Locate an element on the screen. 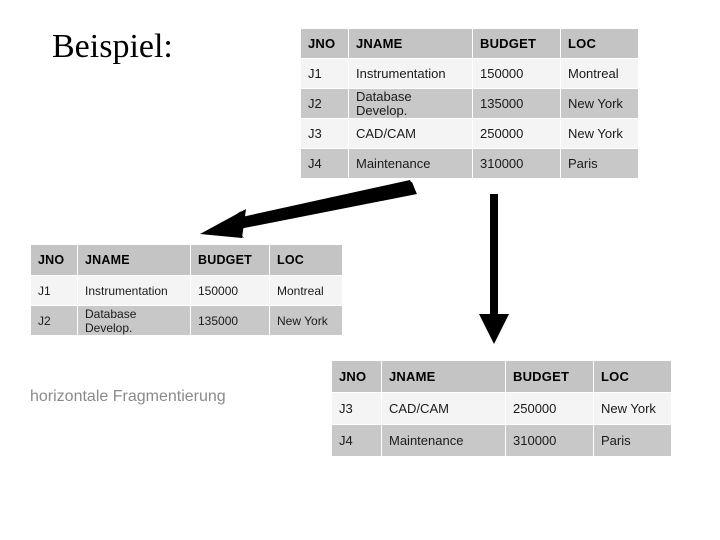 This screenshot has height=540, width=720. arrow-to-fragment-one-icon is located at coordinates (308, 209).